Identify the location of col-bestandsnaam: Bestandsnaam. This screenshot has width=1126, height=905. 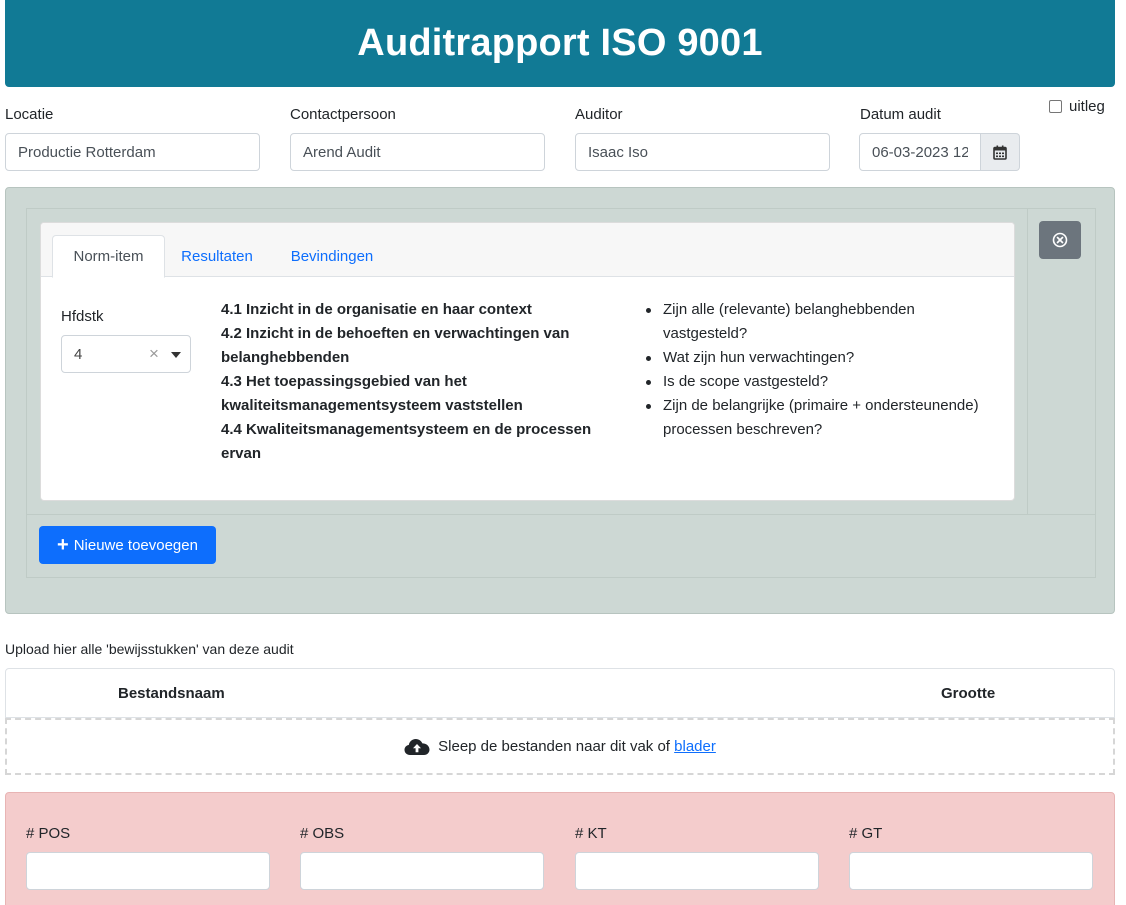
(171, 693).